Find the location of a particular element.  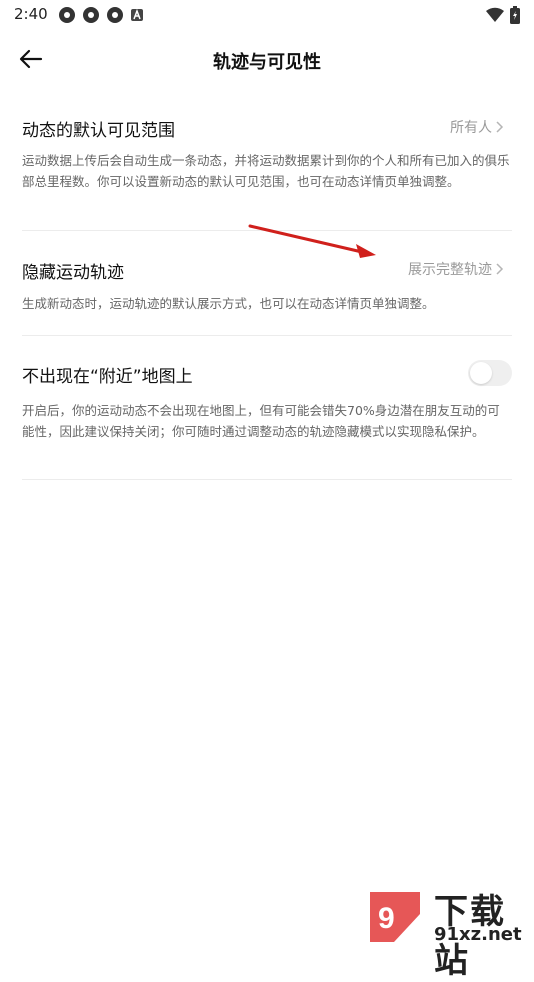

watermark-emblem-icon: 9 is located at coordinates (395, 917).